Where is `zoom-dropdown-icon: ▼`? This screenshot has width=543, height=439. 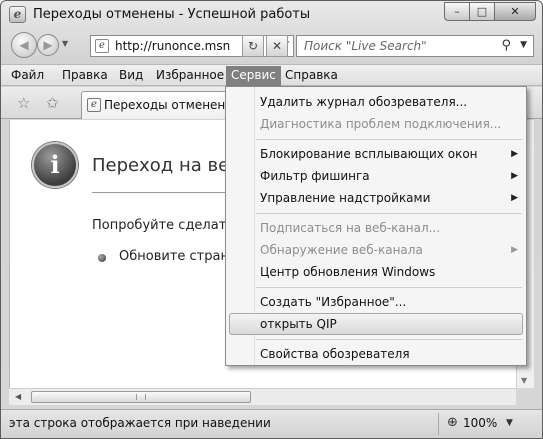
zoom-dropdown-icon: ▼ is located at coordinates (509, 423).